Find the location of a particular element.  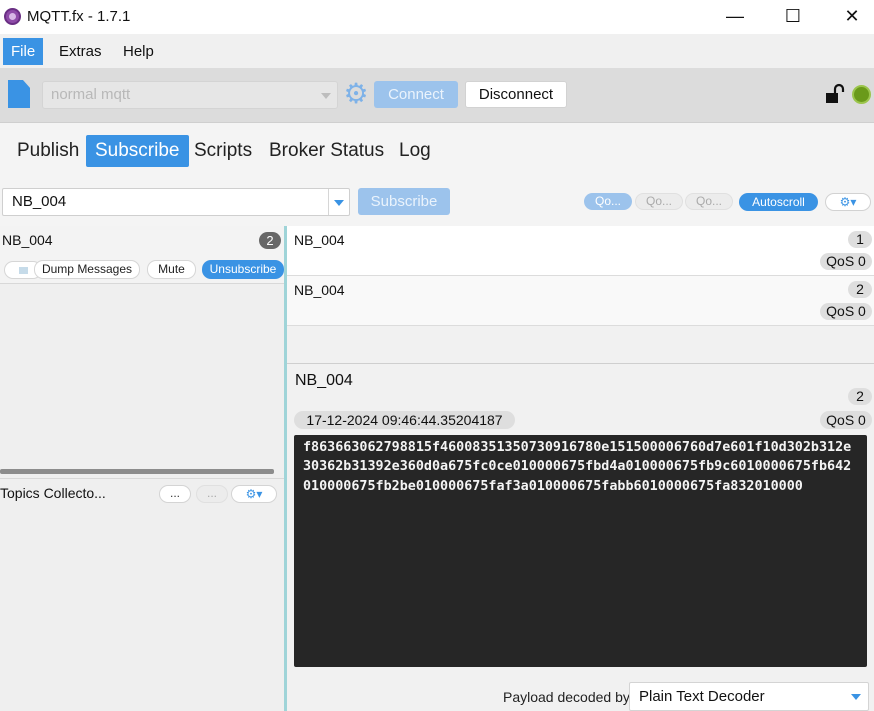

menu-help: Help is located at coordinates (138, 51).